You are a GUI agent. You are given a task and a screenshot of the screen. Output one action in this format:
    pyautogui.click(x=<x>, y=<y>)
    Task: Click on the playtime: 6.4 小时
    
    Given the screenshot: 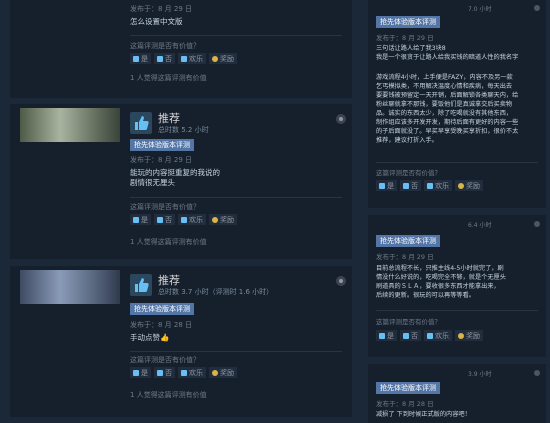 What is the action you would take?
    pyautogui.click(x=480, y=225)
    